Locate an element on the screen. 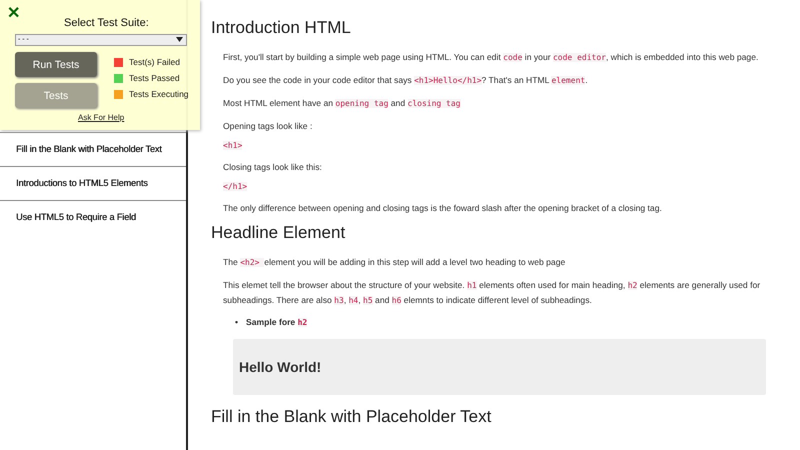  paragraph: Opening tags look like : is located at coordinates (268, 126).